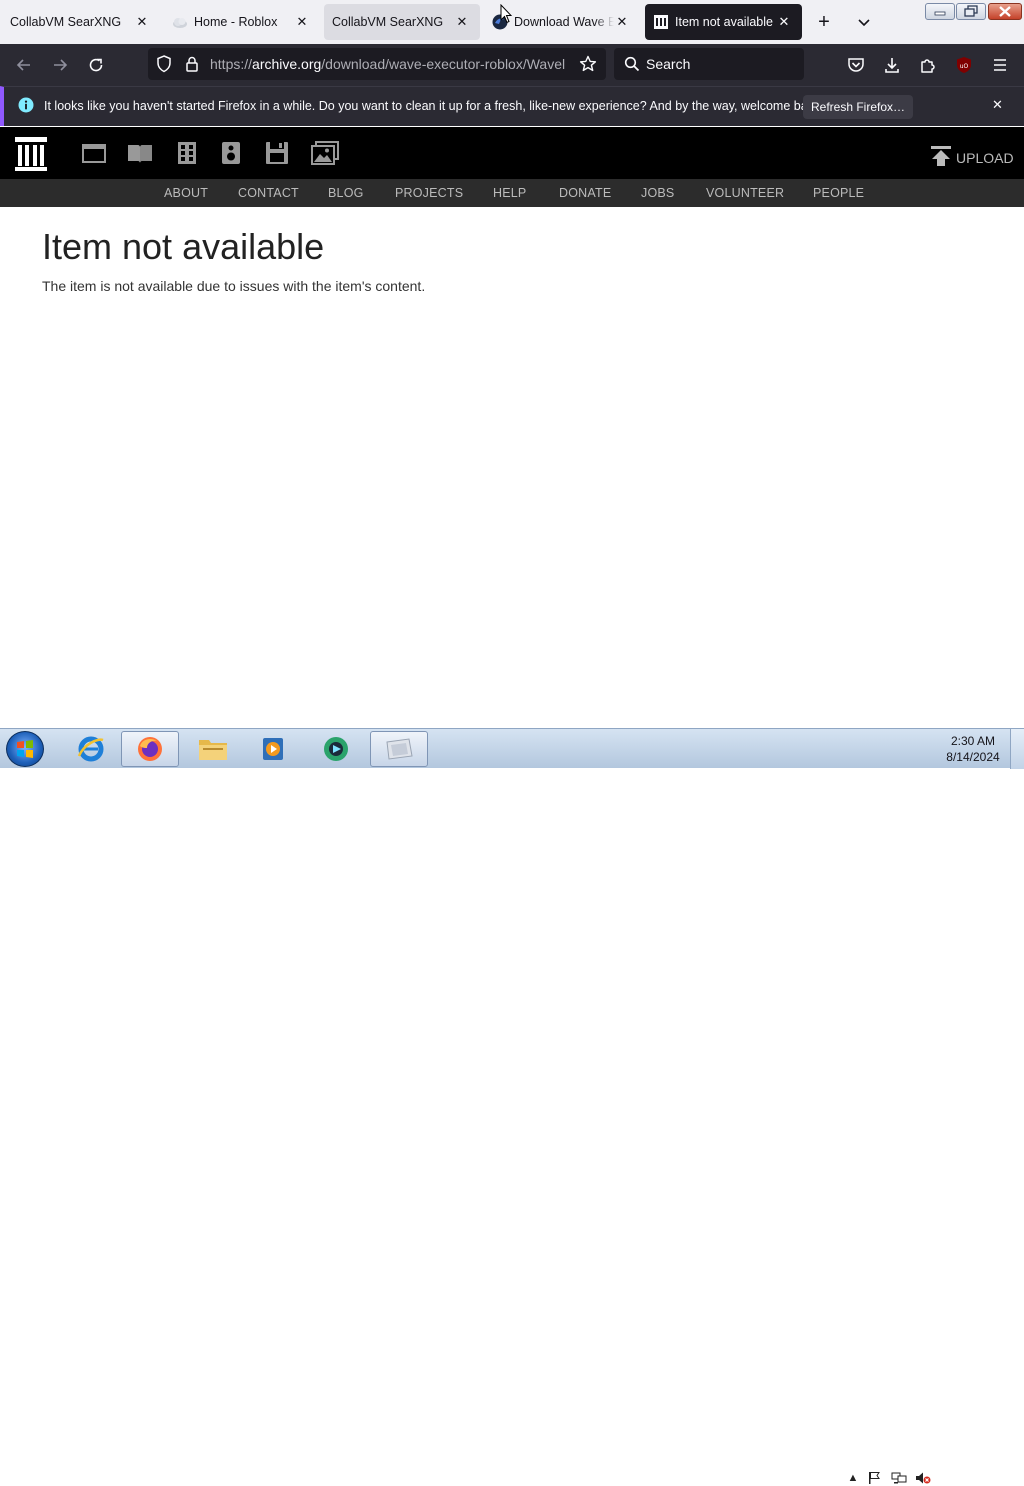 This screenshot has width=1024, height=1486. I want to click on pocket-icon, so click(856, 65).